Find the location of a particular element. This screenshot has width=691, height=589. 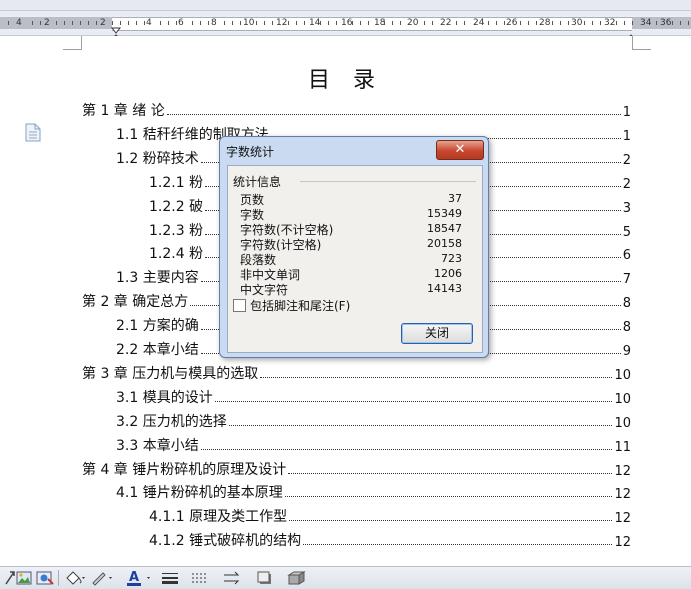

ruler-number: 8 is located at coordinates (214, 23).